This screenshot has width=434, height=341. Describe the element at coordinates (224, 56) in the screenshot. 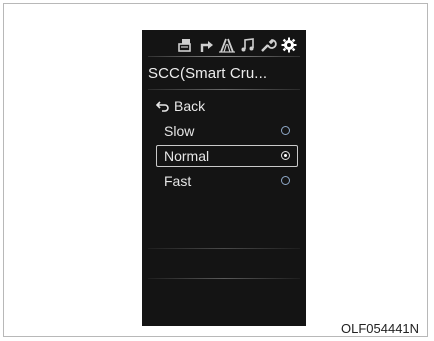

I see `icon-bar-divider` at that location.